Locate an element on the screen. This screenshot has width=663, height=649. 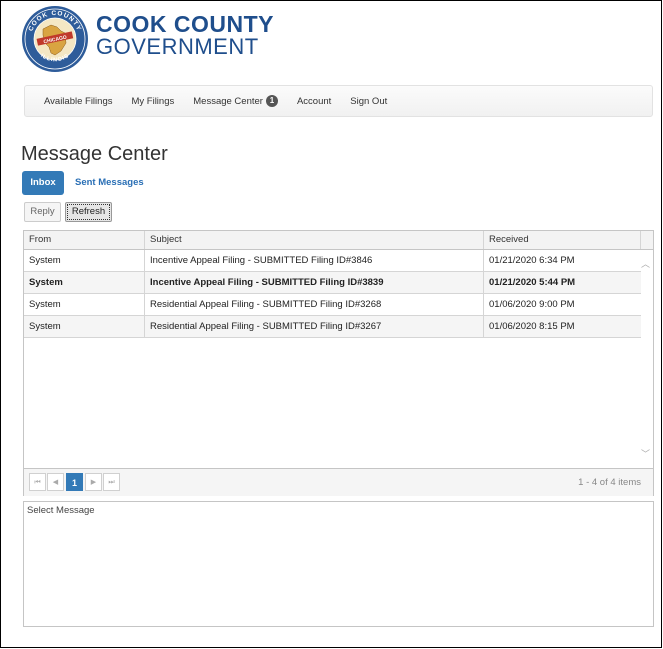
grid-pager: ⏮ ◀ 1 ▶ ⏭ 1 - 4 of 4 items is located at coordinates (338, 482).